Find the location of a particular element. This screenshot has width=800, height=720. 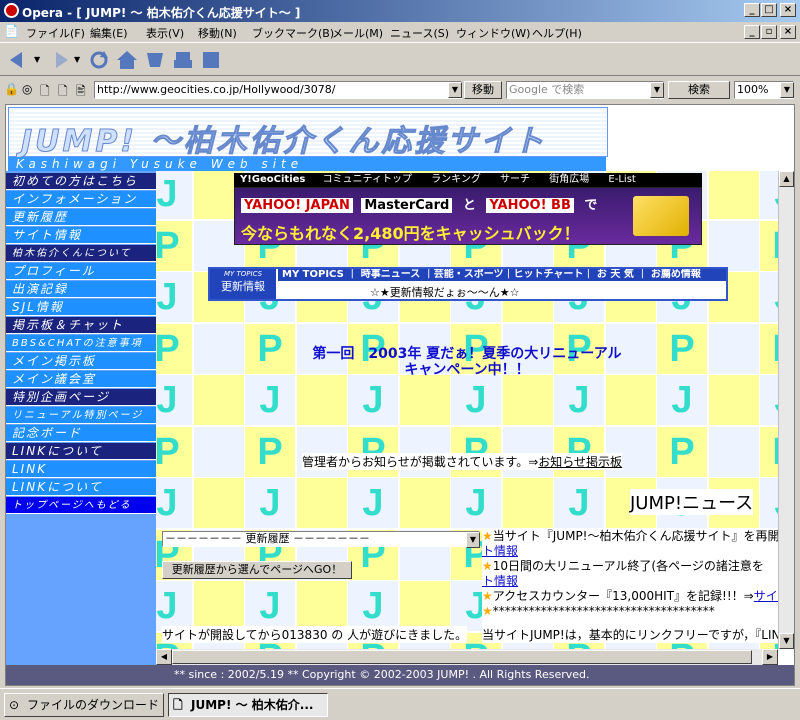

geo-link-elist: E-List is located at coordinates (621, 179).